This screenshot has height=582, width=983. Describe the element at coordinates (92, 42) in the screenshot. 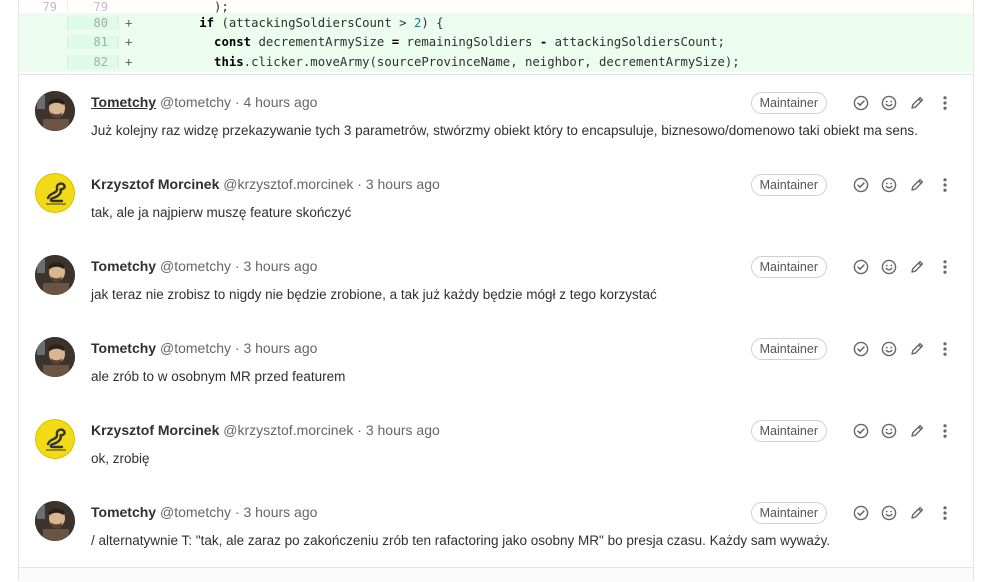

I see `new-line-number: 81` at that location.